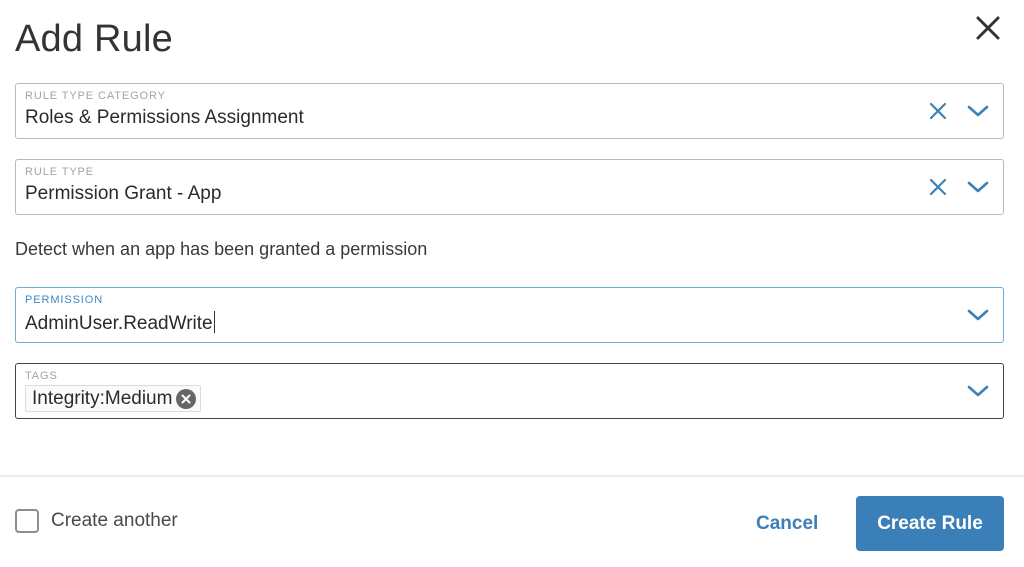  I want to click on remove-tag-icon, so click(186, 398).